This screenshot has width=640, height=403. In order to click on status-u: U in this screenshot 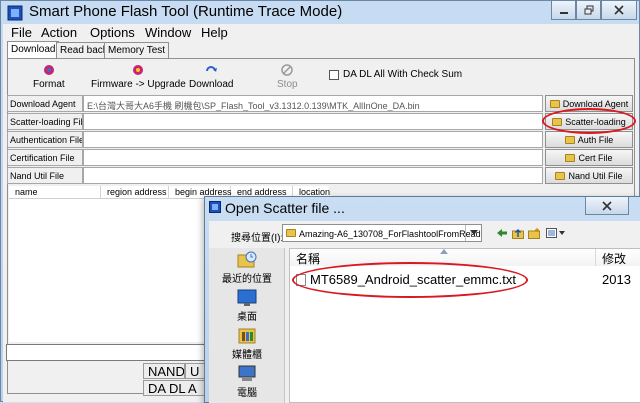, I will do `click(195, 371)`.